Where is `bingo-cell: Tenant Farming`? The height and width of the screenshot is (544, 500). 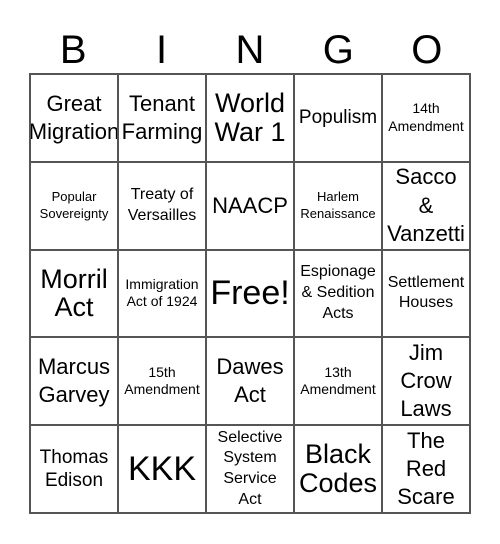 bingo-cell: Tenant Farming is located at coordinates (162, 118).